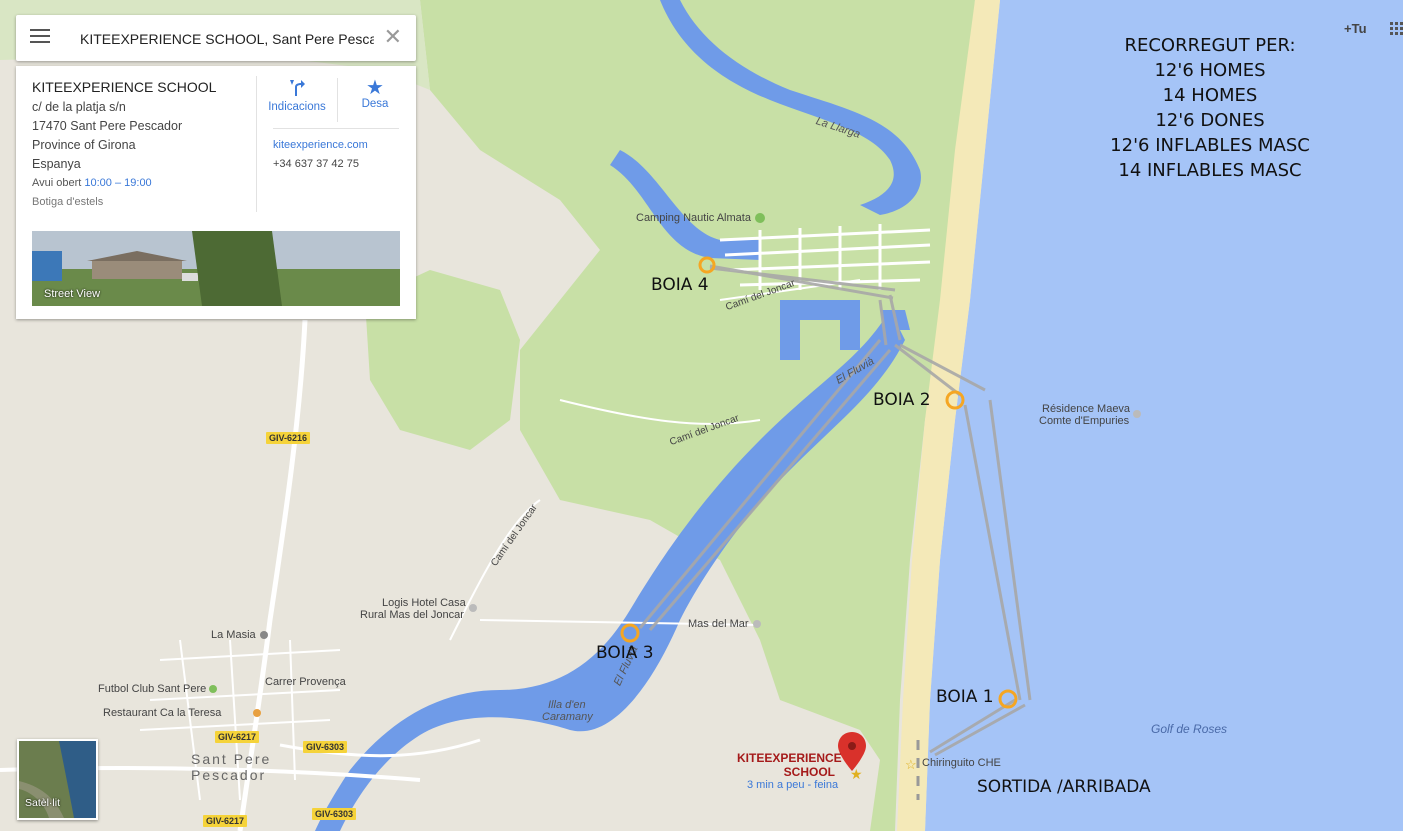  Describe the element at coordinates (229, 775) in the screenshot. I see `label-pescador: Pescador` at that location.